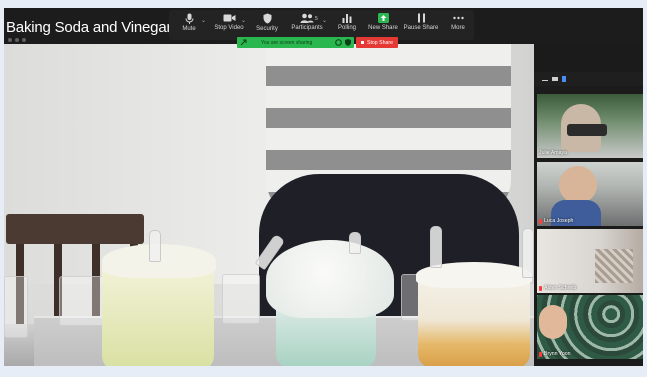  What do you see at coordinates (243, 20) in the screenshot?
I see `video-chevron-icon: ⌄` at bounding box center [243, 20].